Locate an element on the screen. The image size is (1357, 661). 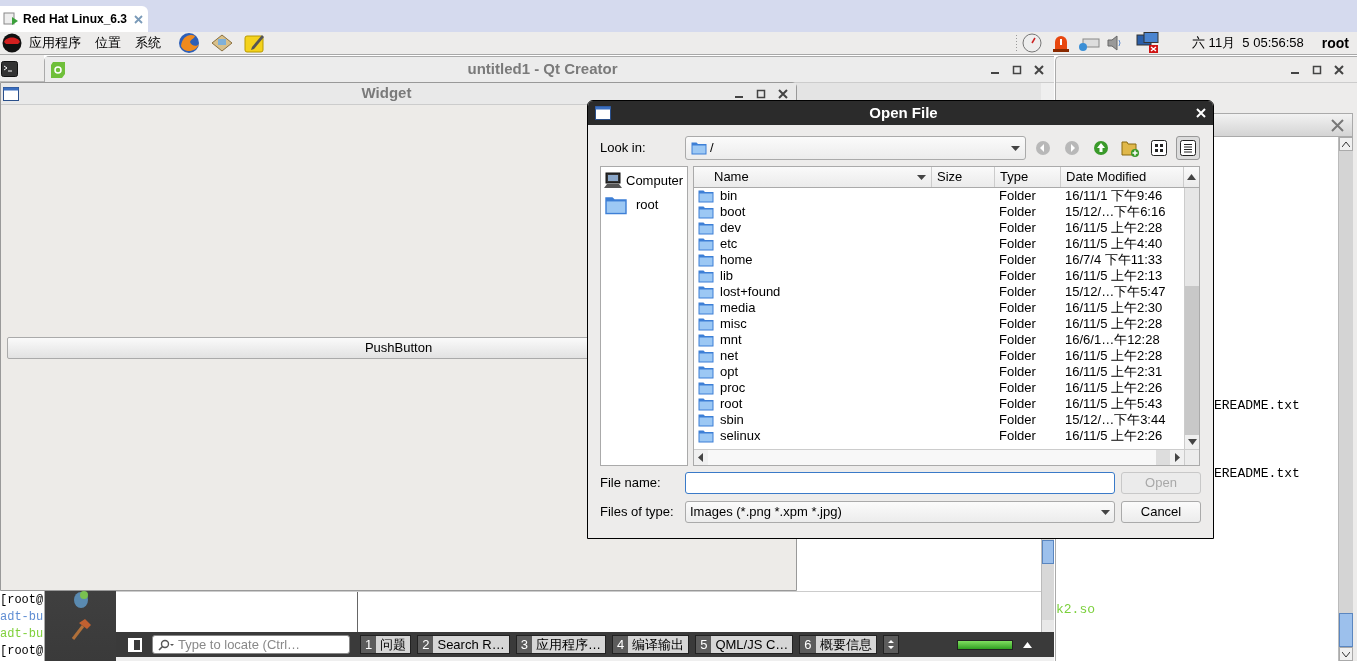
table-cell-text: 16/11/5 上午4:40 is located at coordinates (1114, 244).